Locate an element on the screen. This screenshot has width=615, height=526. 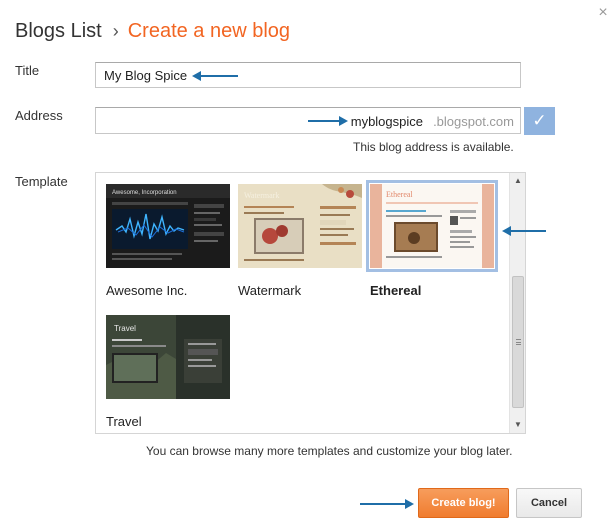
title-input is located at coordinates (308, 75).